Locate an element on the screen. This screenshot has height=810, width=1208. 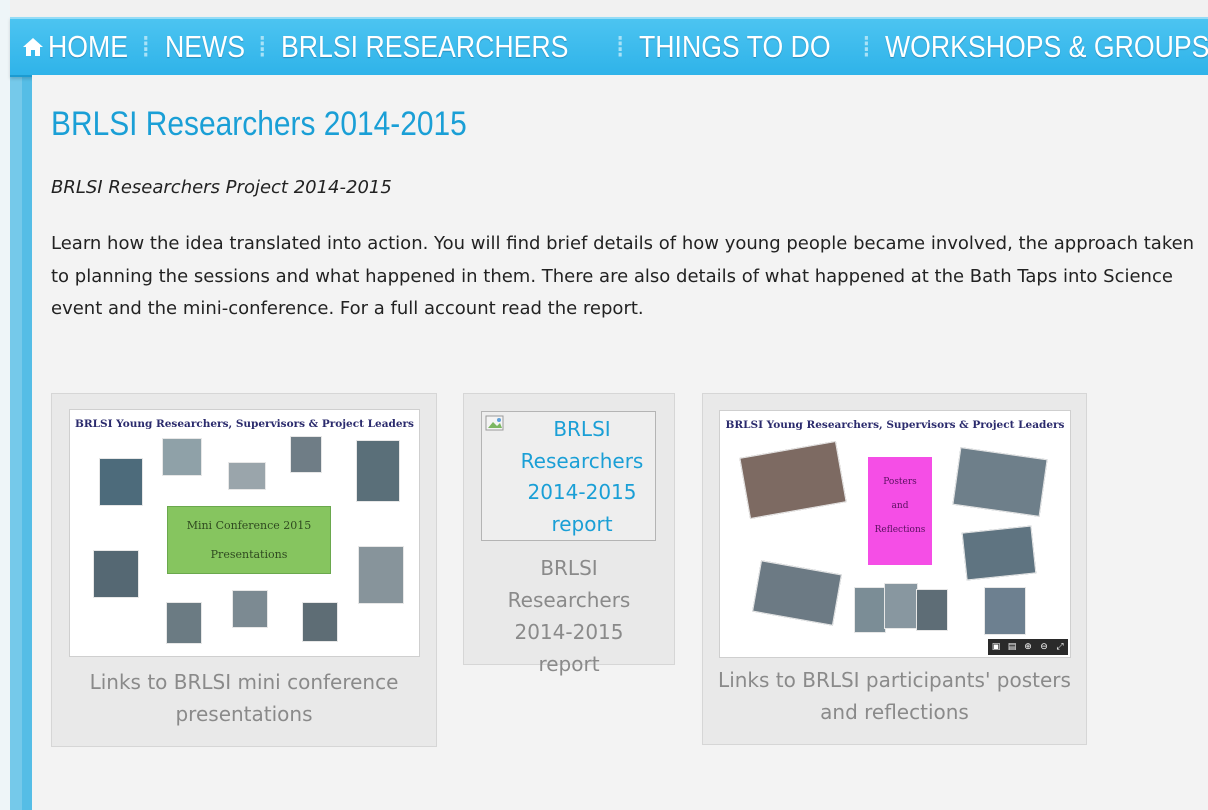
left-accent-bar is located at coordinates (21, 435).